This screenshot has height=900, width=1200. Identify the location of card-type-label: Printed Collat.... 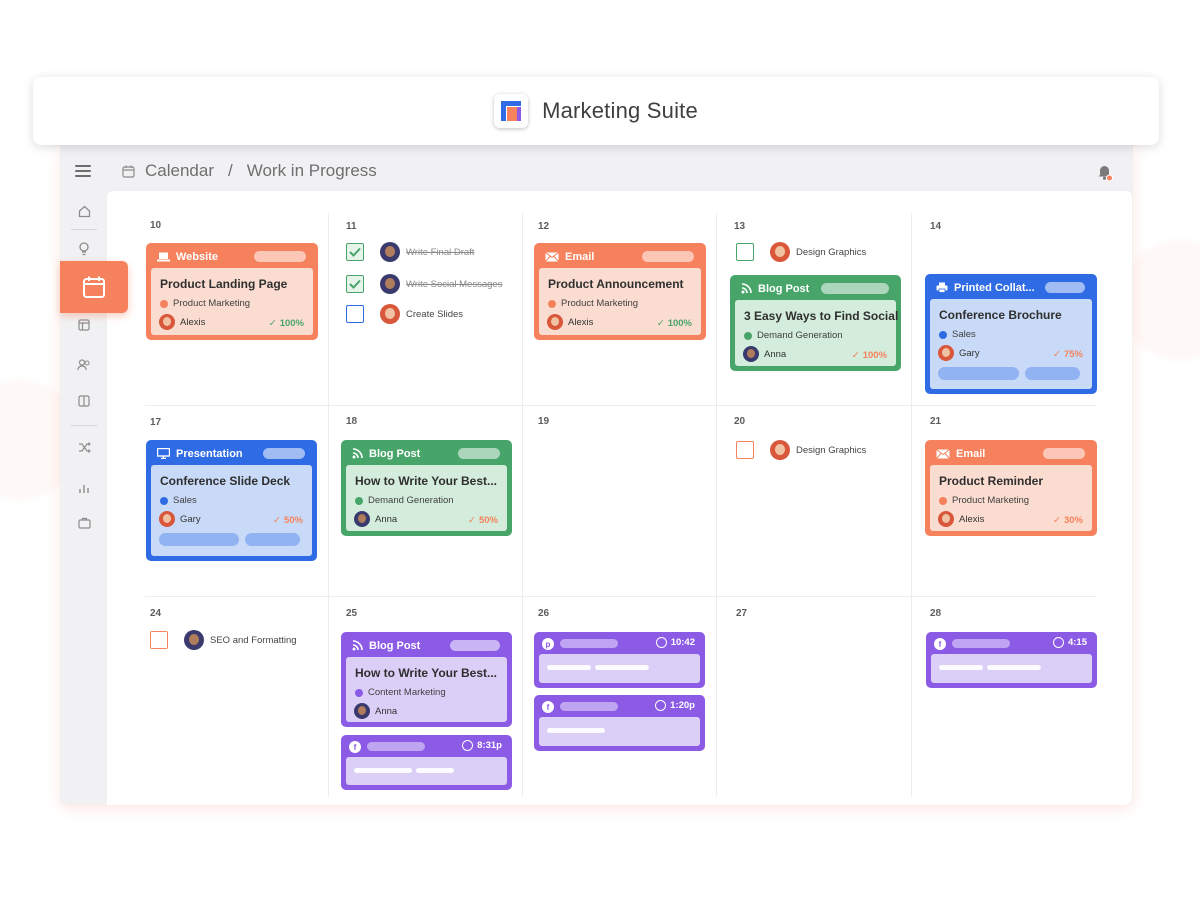
(994, 287).